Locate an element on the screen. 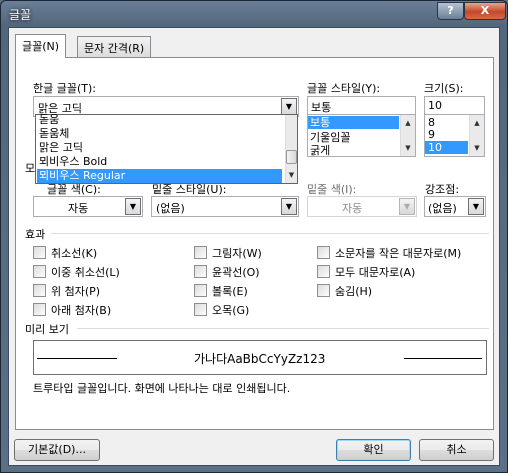  strikethrough-label: 취소선(K) is located at coordinates (74, 253).